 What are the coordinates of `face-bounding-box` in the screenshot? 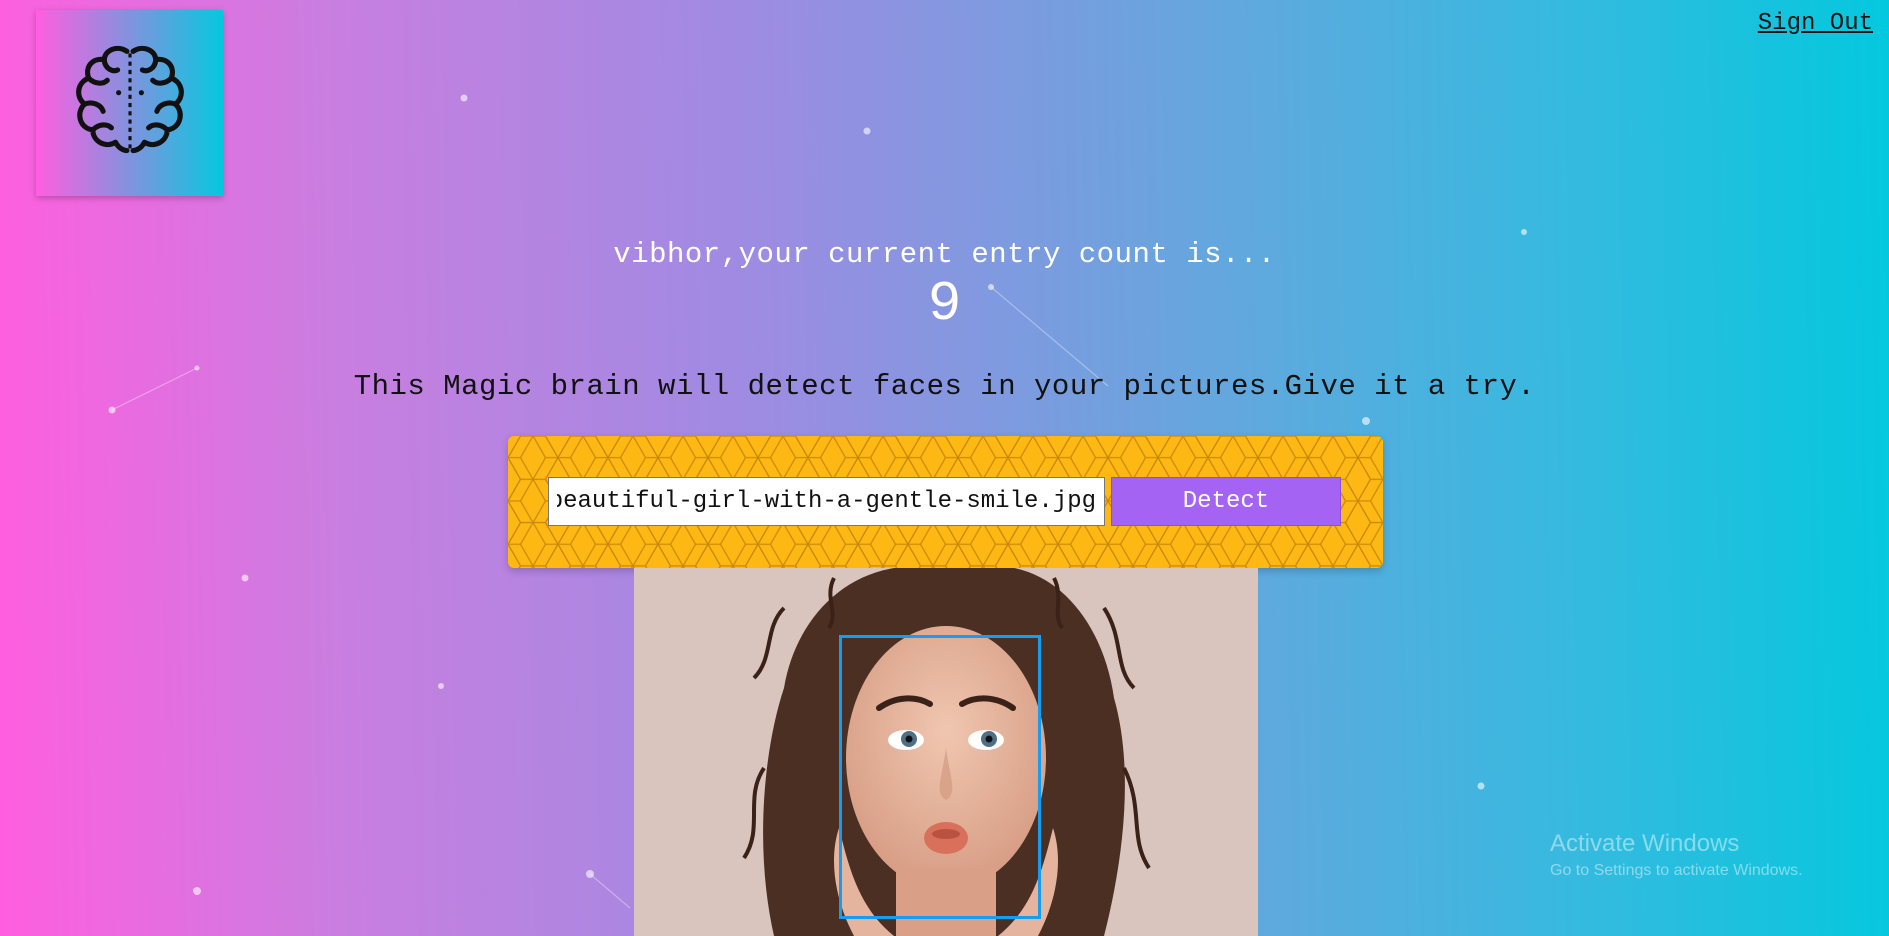 It's located at (940, 777).